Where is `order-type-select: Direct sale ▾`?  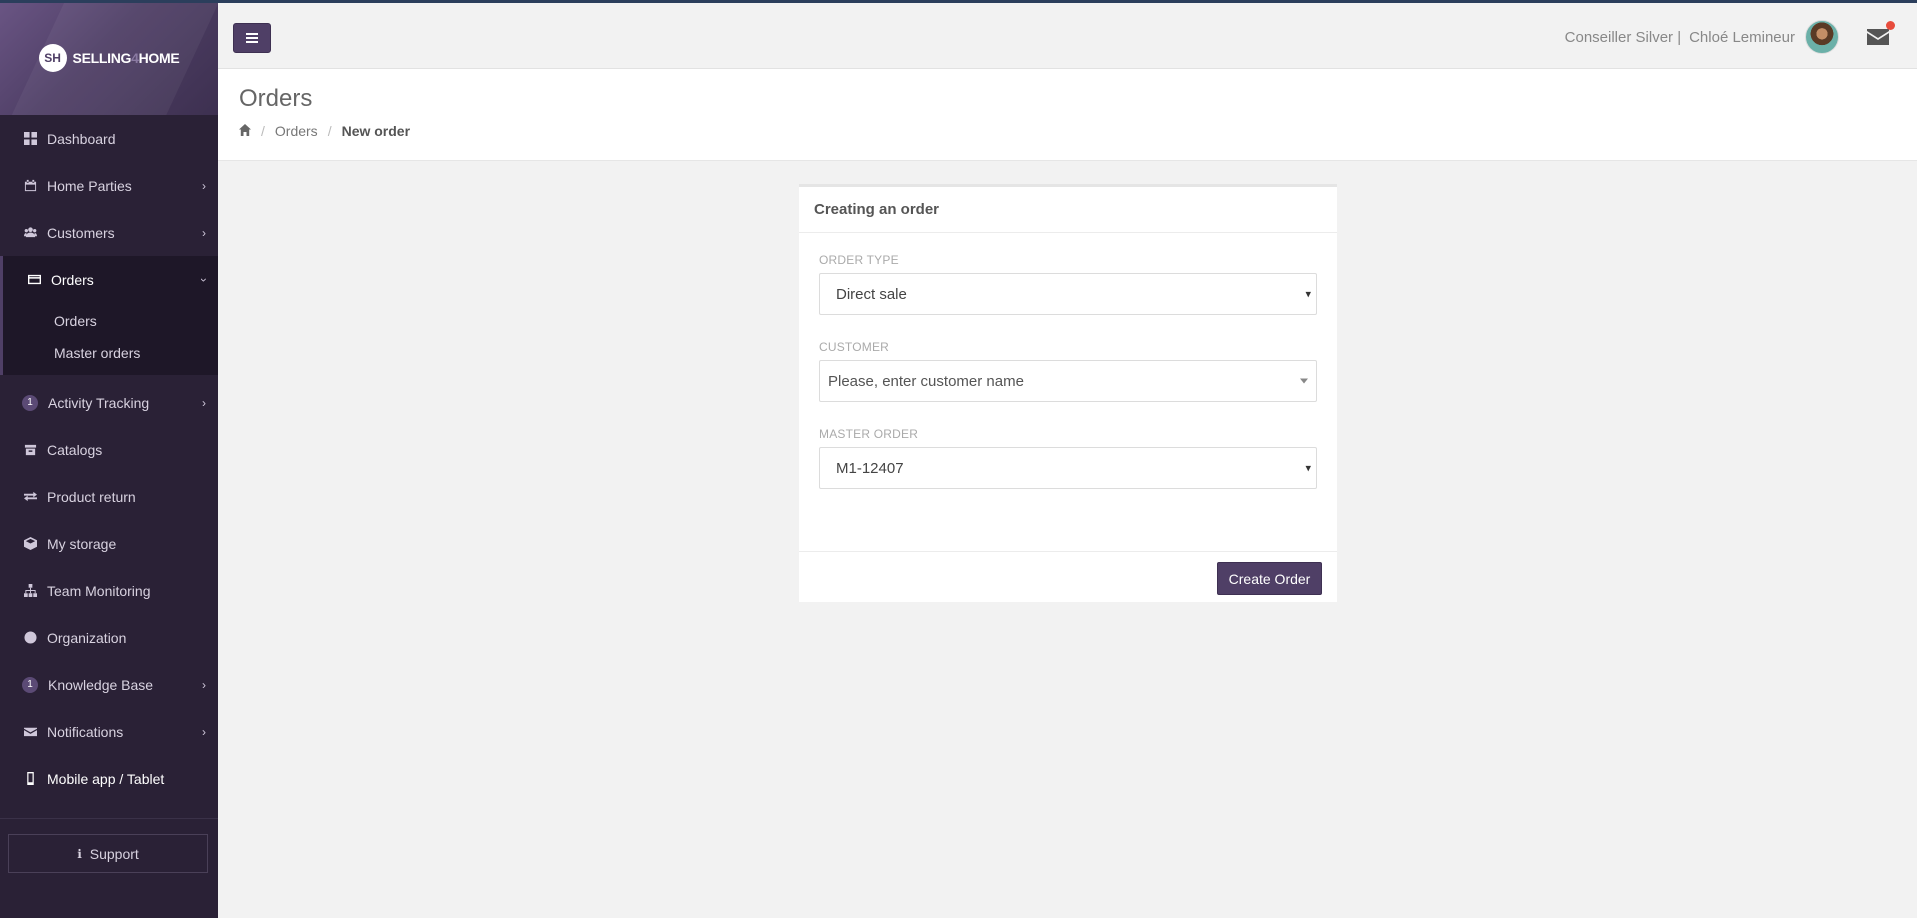
order-type-select: Direct sale ▾ is located at coordinates (1068, 294).